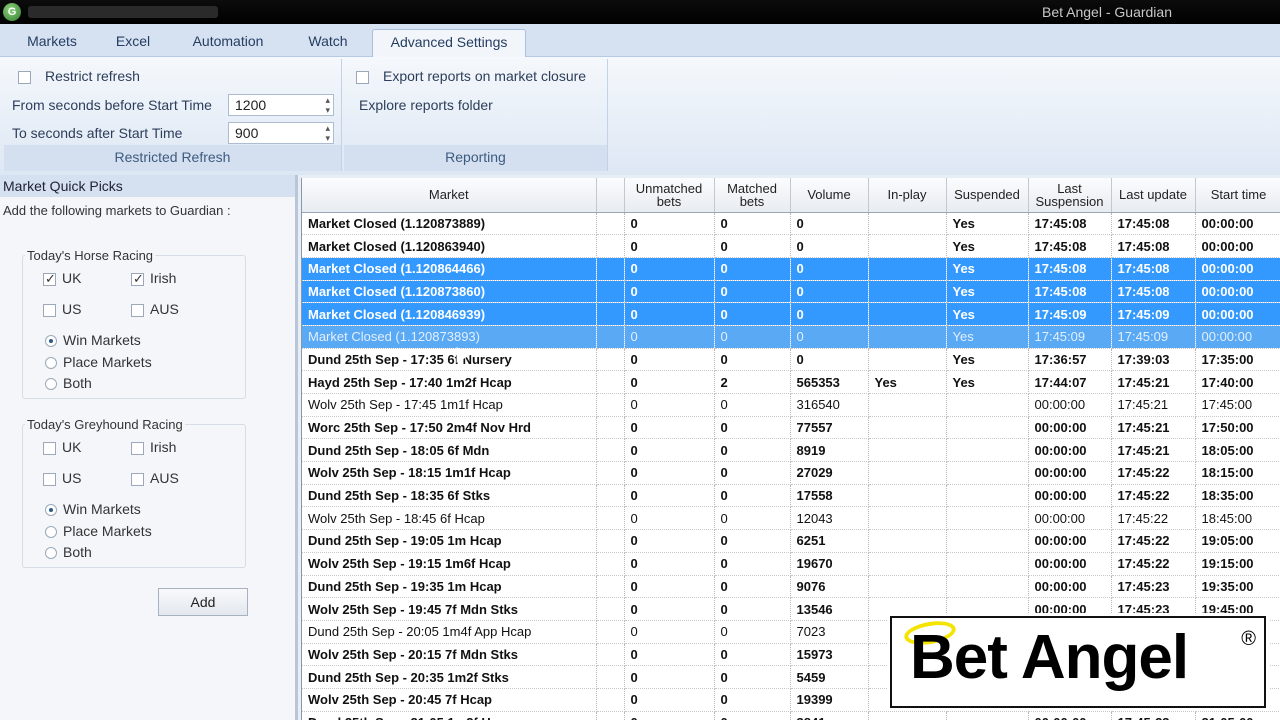  I want to click on greyhound-both-radio, so click(51, 553).